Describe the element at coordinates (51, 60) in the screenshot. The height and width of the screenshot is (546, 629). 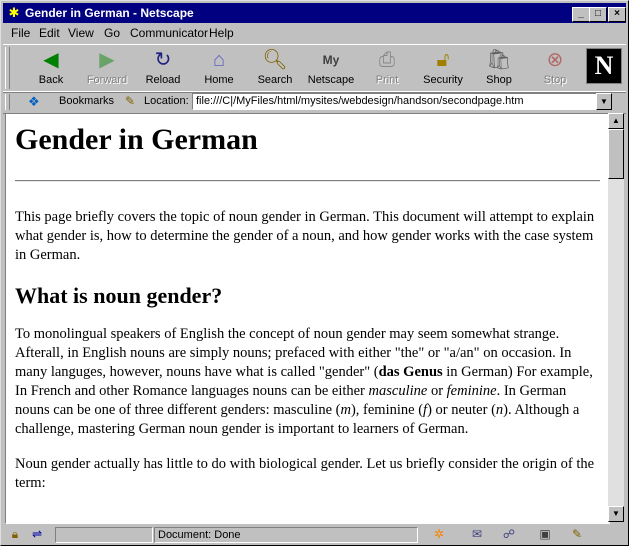
I see `back-arrow-icon: ◀` at that location.